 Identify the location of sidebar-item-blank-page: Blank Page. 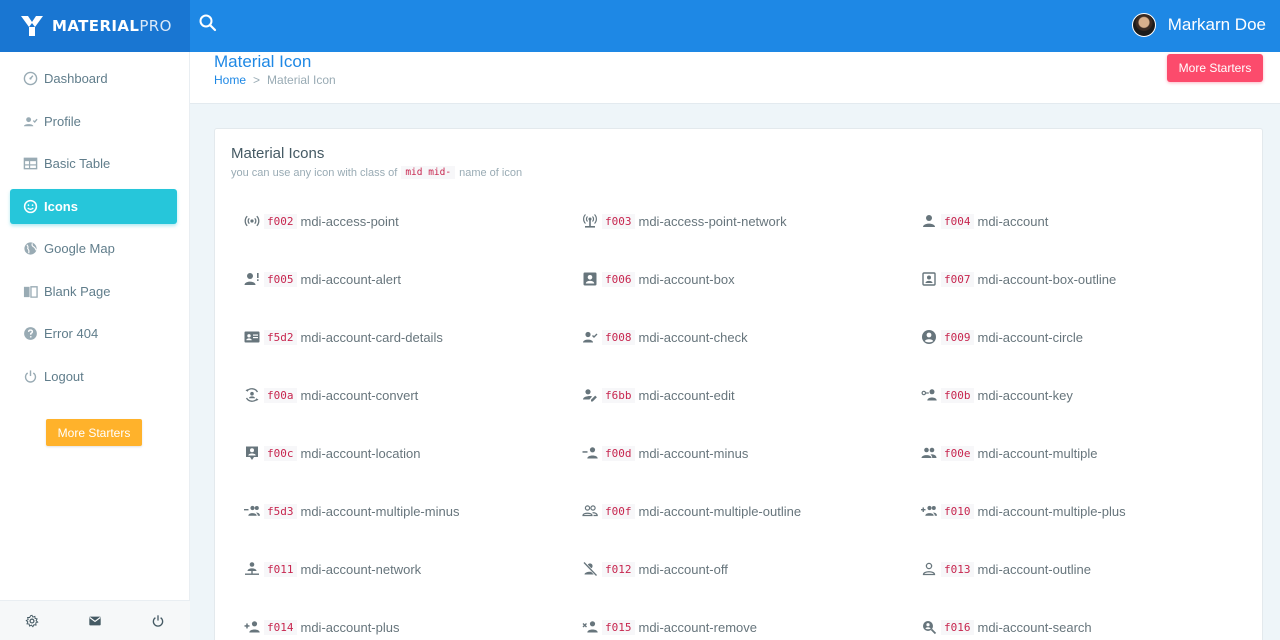
(93, 291).